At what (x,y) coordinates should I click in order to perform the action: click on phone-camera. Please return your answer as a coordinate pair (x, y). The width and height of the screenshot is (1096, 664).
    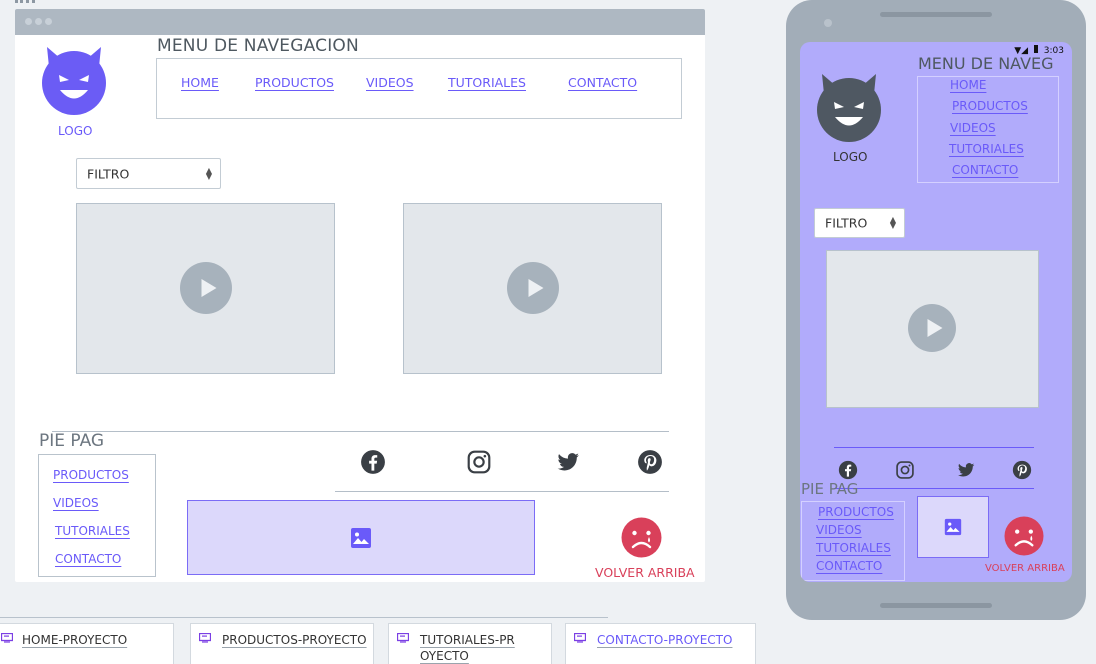
    Looking at the image, I should click on (828, 23).